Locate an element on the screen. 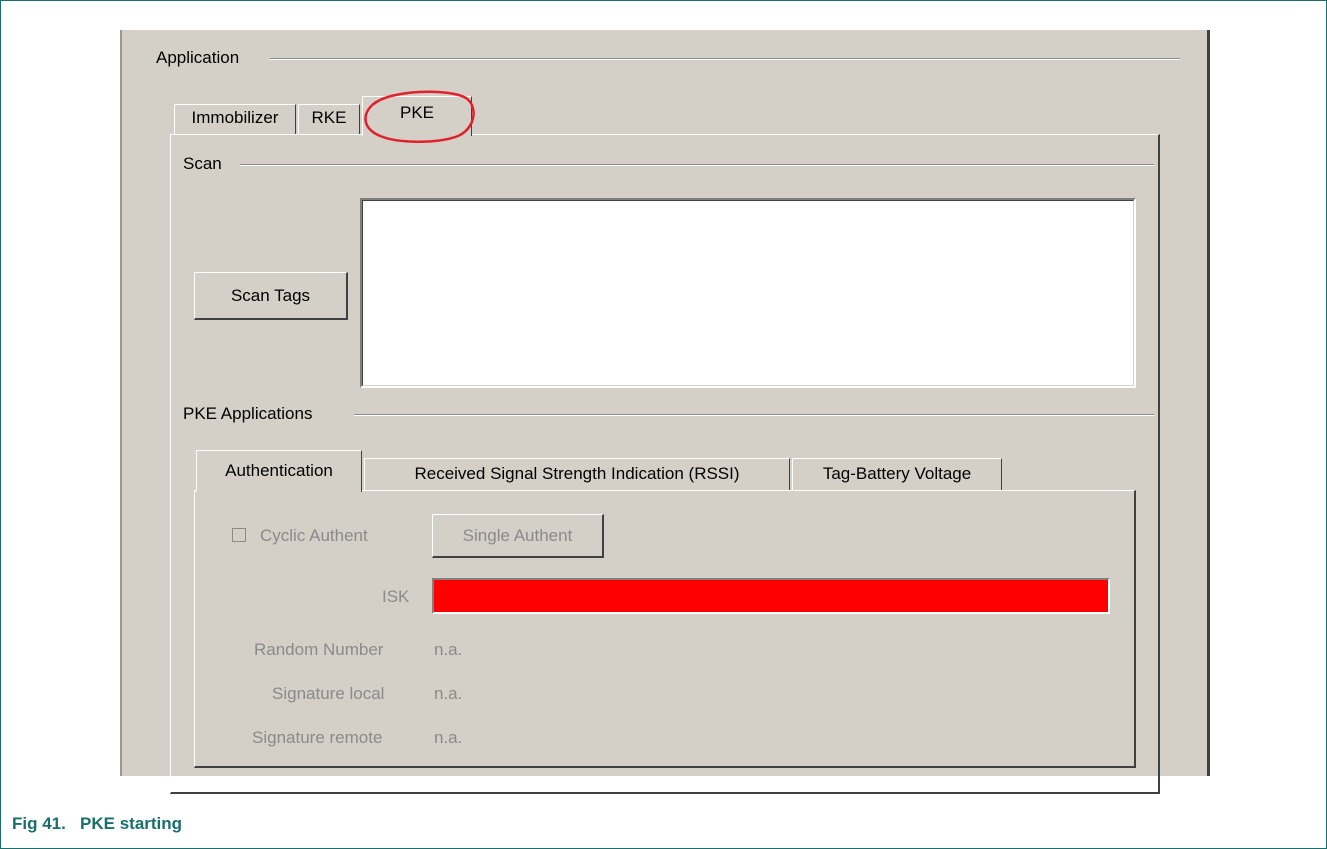 This screenshot has height=849, width=1327. scan-group-label: Scan is located at coordinates (202, 163).